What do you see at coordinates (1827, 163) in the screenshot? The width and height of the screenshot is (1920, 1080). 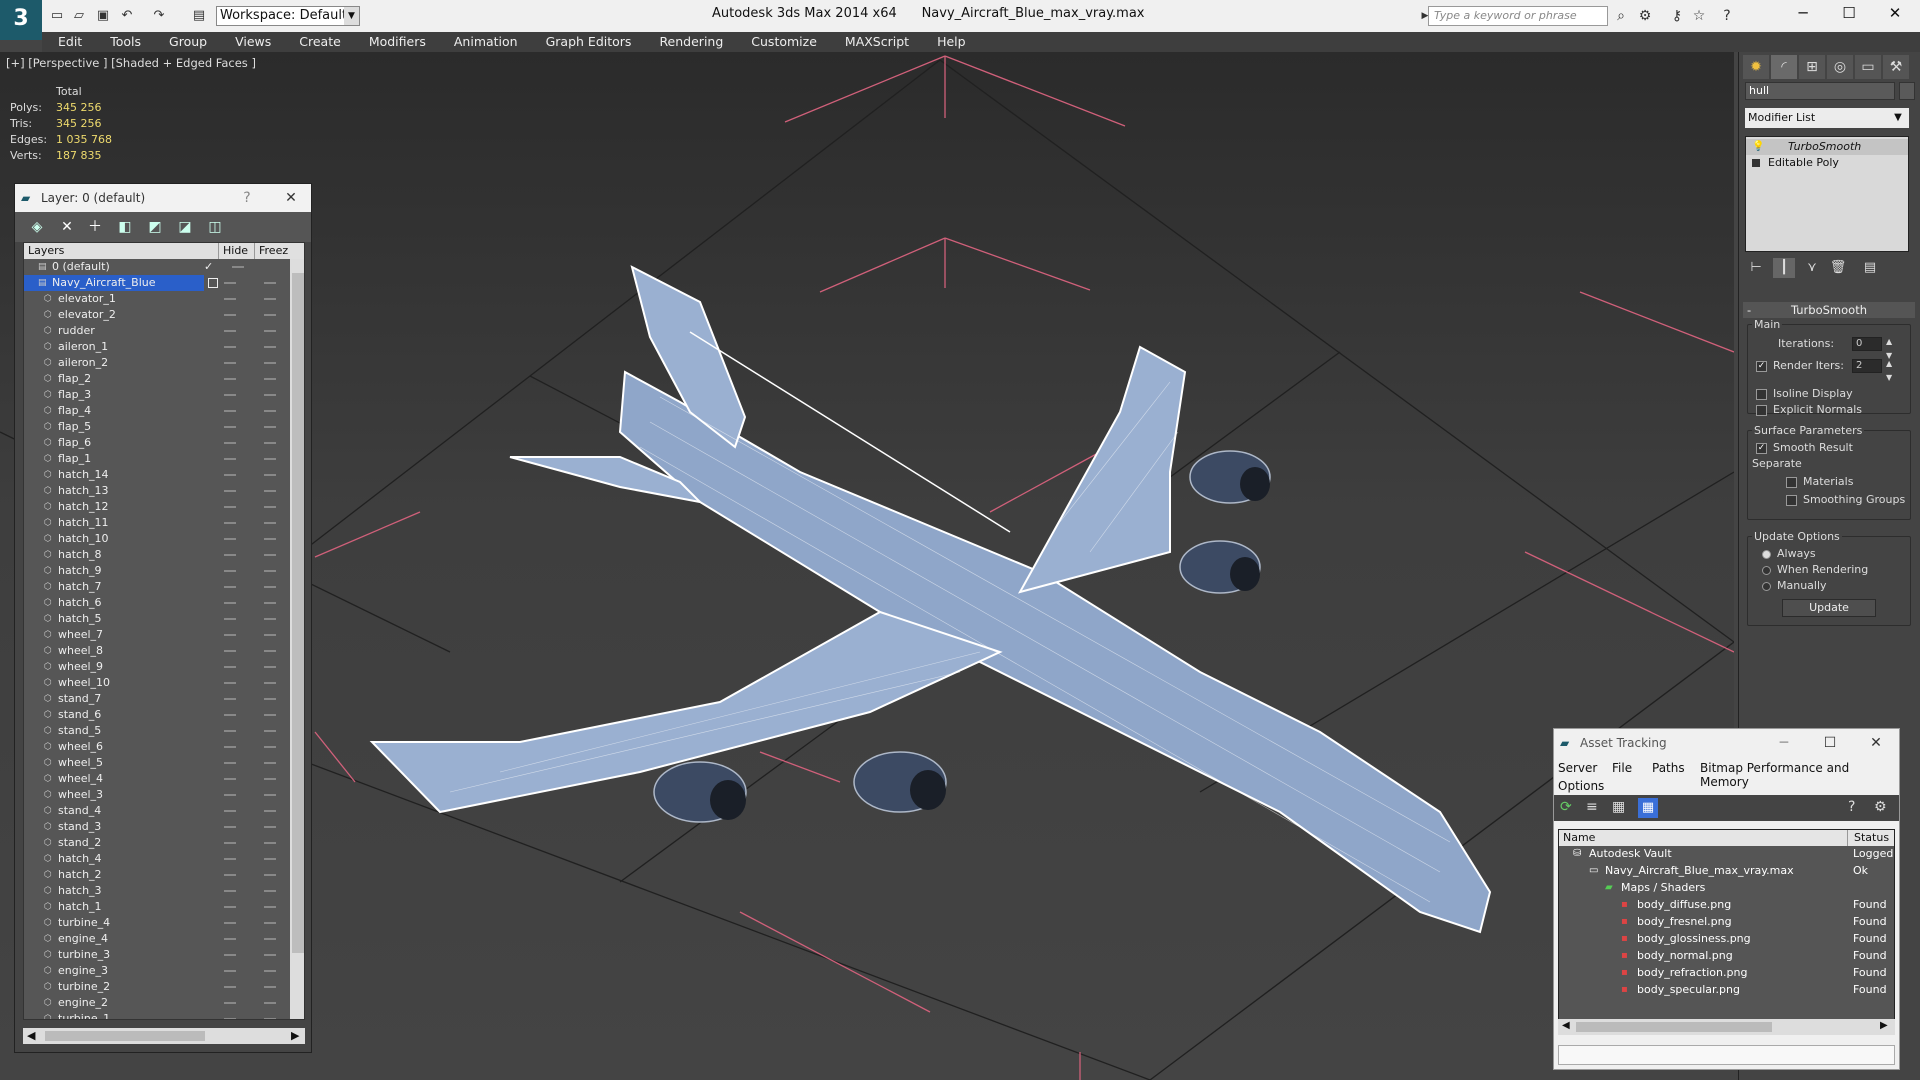 I see `stack-item-editable-poly: Editable Poly` at bounding box center [1827, 163].